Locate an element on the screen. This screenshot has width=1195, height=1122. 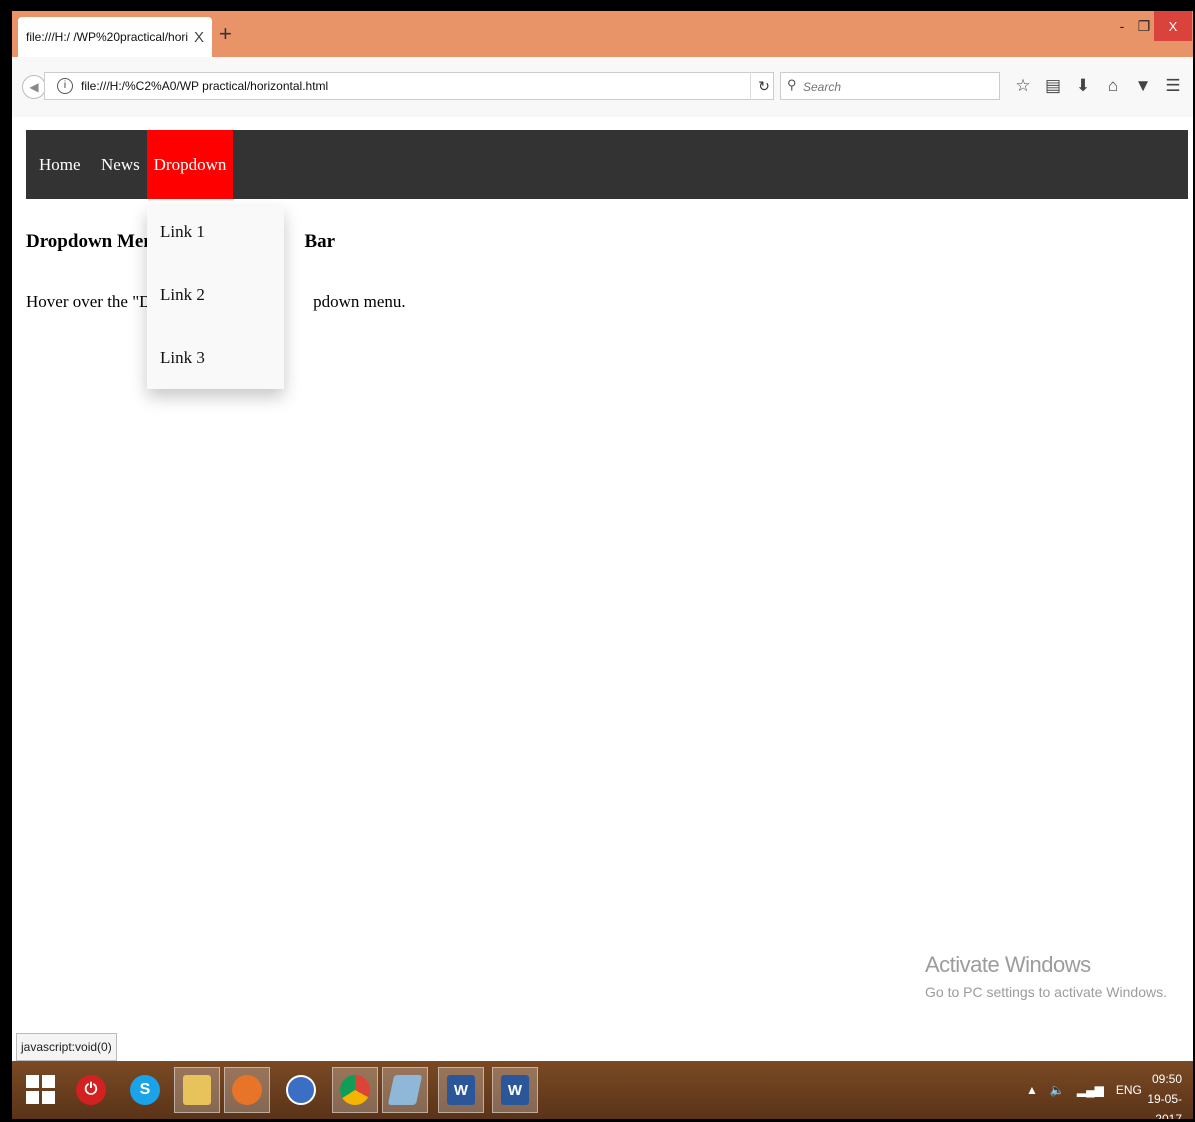
home-icon: ⌂ is located at coordinates (1113, 86).